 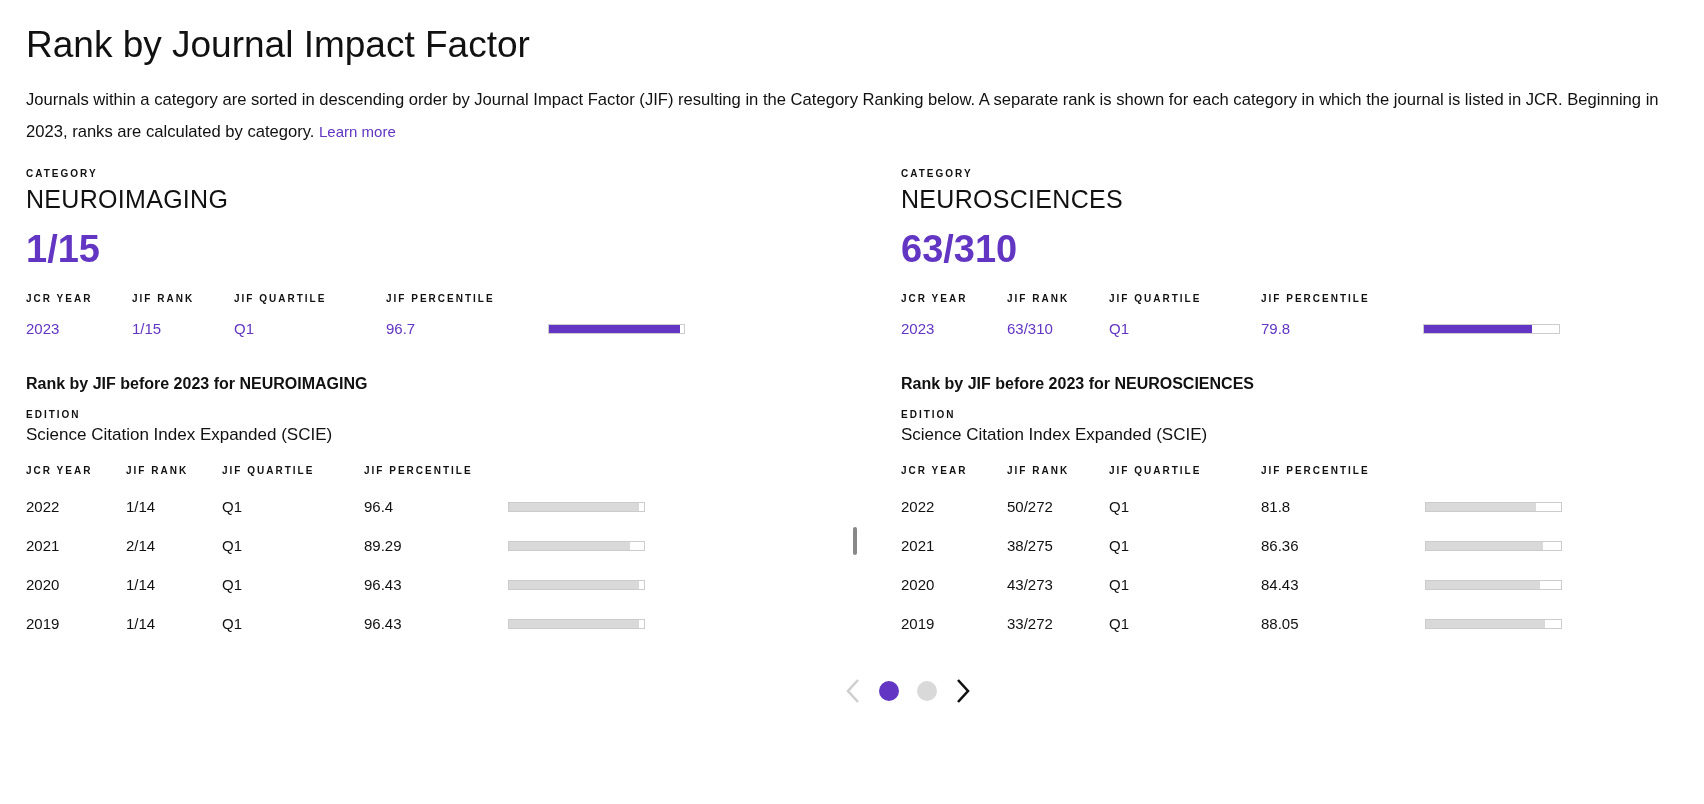 What do you see at coordinates (1030, 506) in the screenshot?
I see `table-cell-text: 50/272` at bounding box center [1030, 506].